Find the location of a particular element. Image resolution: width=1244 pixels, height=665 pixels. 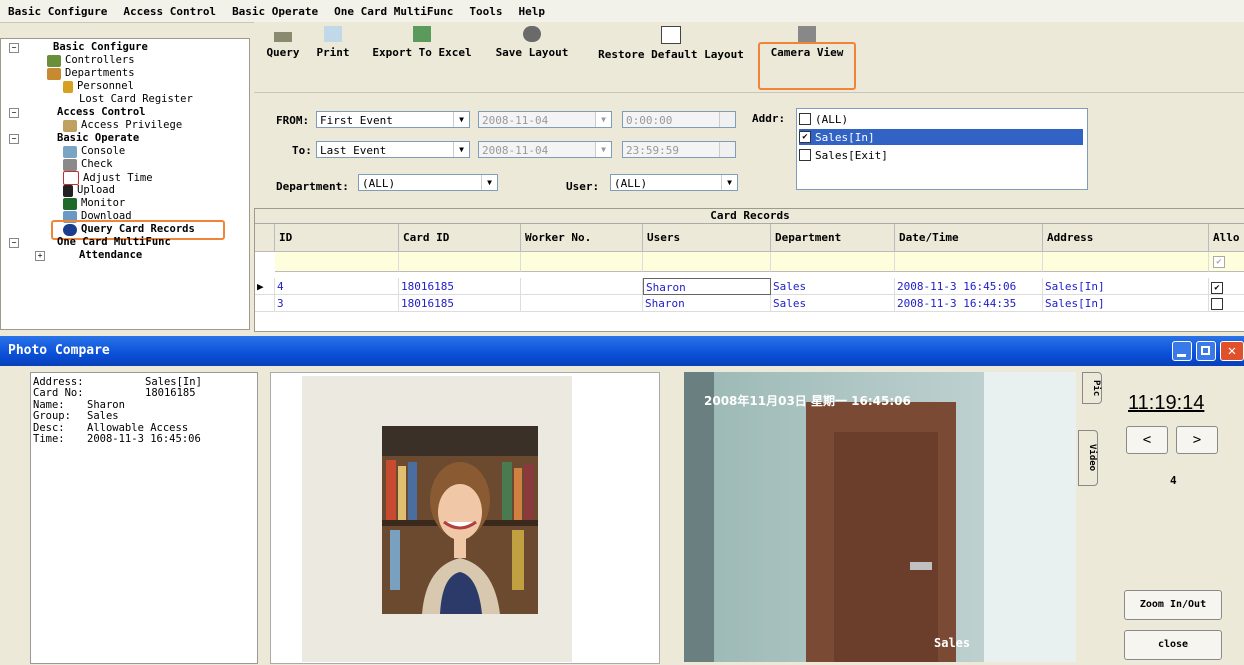

tree-access-privilege: Access Privilege is located at coordinates (122, 125).